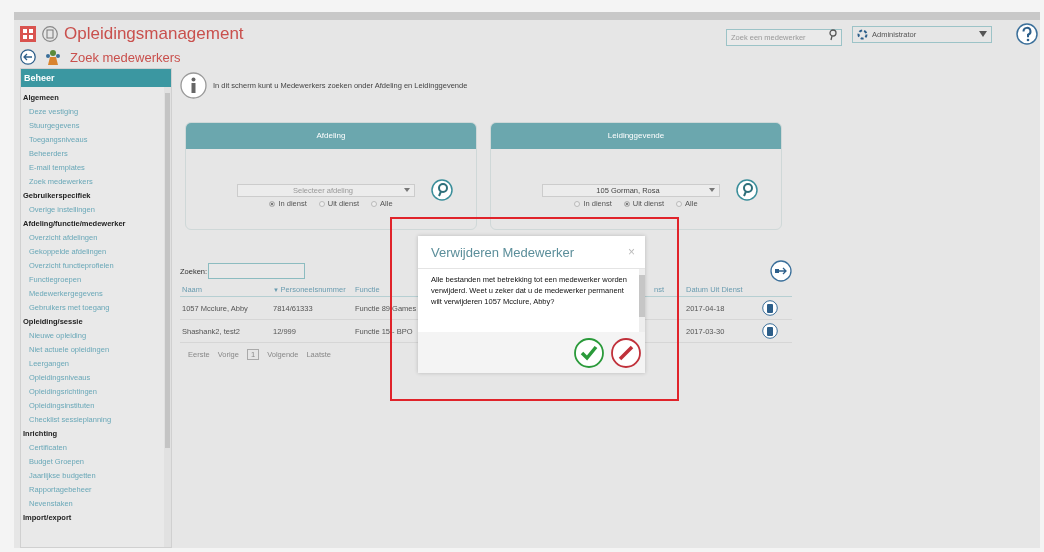  What do you see at coordinates (503, 252) in the screenshot?
I see `dialog-title: Verwijderen Medewerker` at bounding box center [503, 252].